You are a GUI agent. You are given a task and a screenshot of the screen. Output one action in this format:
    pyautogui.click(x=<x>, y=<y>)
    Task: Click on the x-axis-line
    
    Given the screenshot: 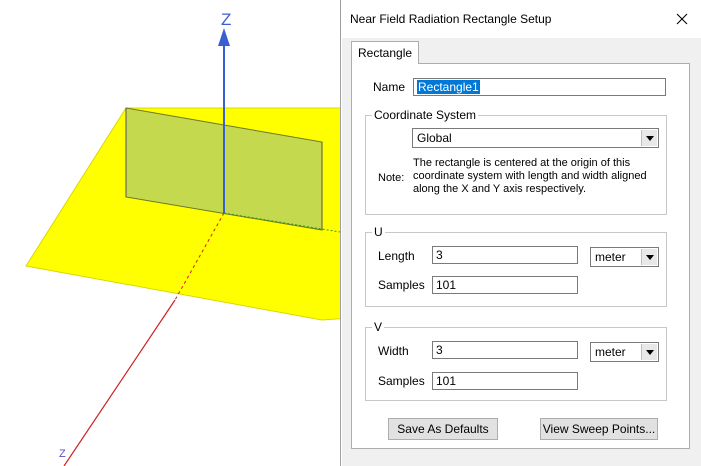 What is the action you would take?
    pyautogui.click(x=119, y=382)
    